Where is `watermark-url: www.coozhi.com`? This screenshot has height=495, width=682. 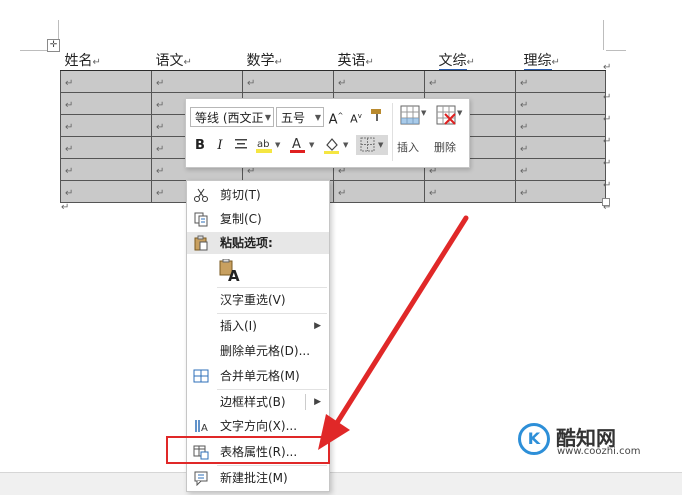 watermark-url: www.coozhi.com is located at coordinates (599, 451).